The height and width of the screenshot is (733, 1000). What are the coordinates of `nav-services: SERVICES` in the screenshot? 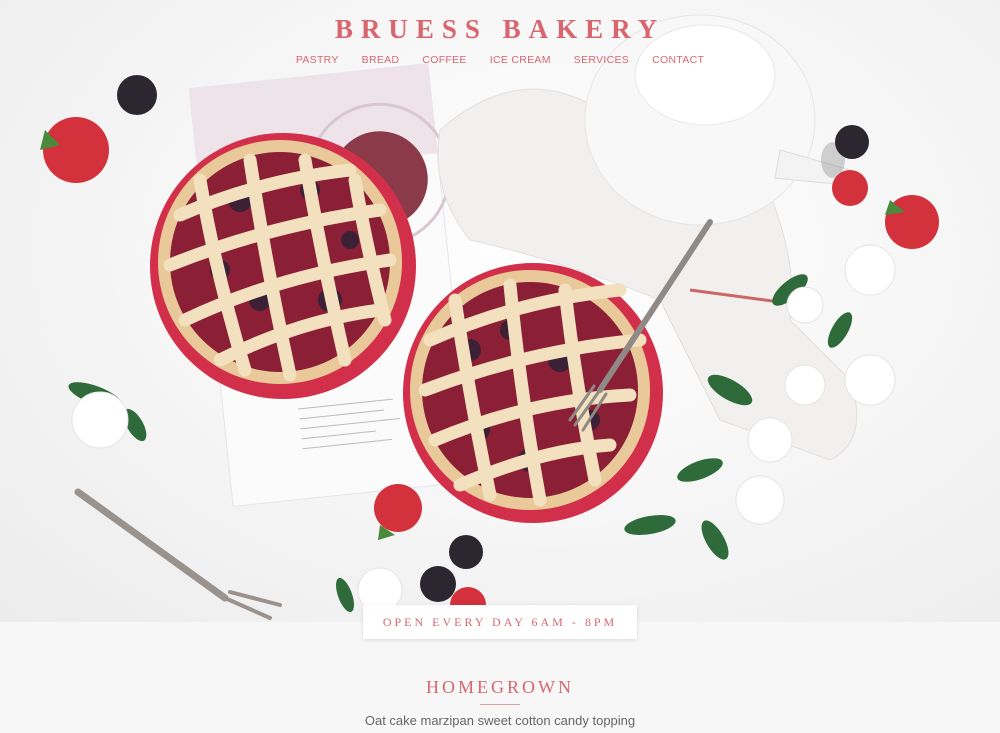 It's located at (601, 60).